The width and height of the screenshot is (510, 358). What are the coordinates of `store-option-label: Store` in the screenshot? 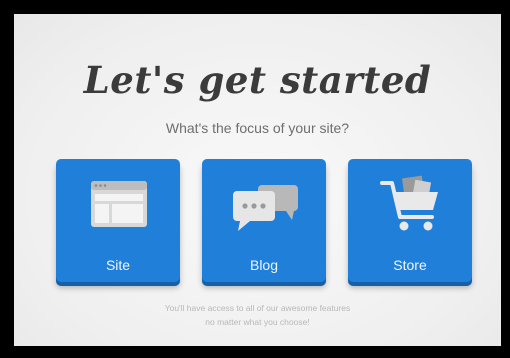 It's located at (410, 265).